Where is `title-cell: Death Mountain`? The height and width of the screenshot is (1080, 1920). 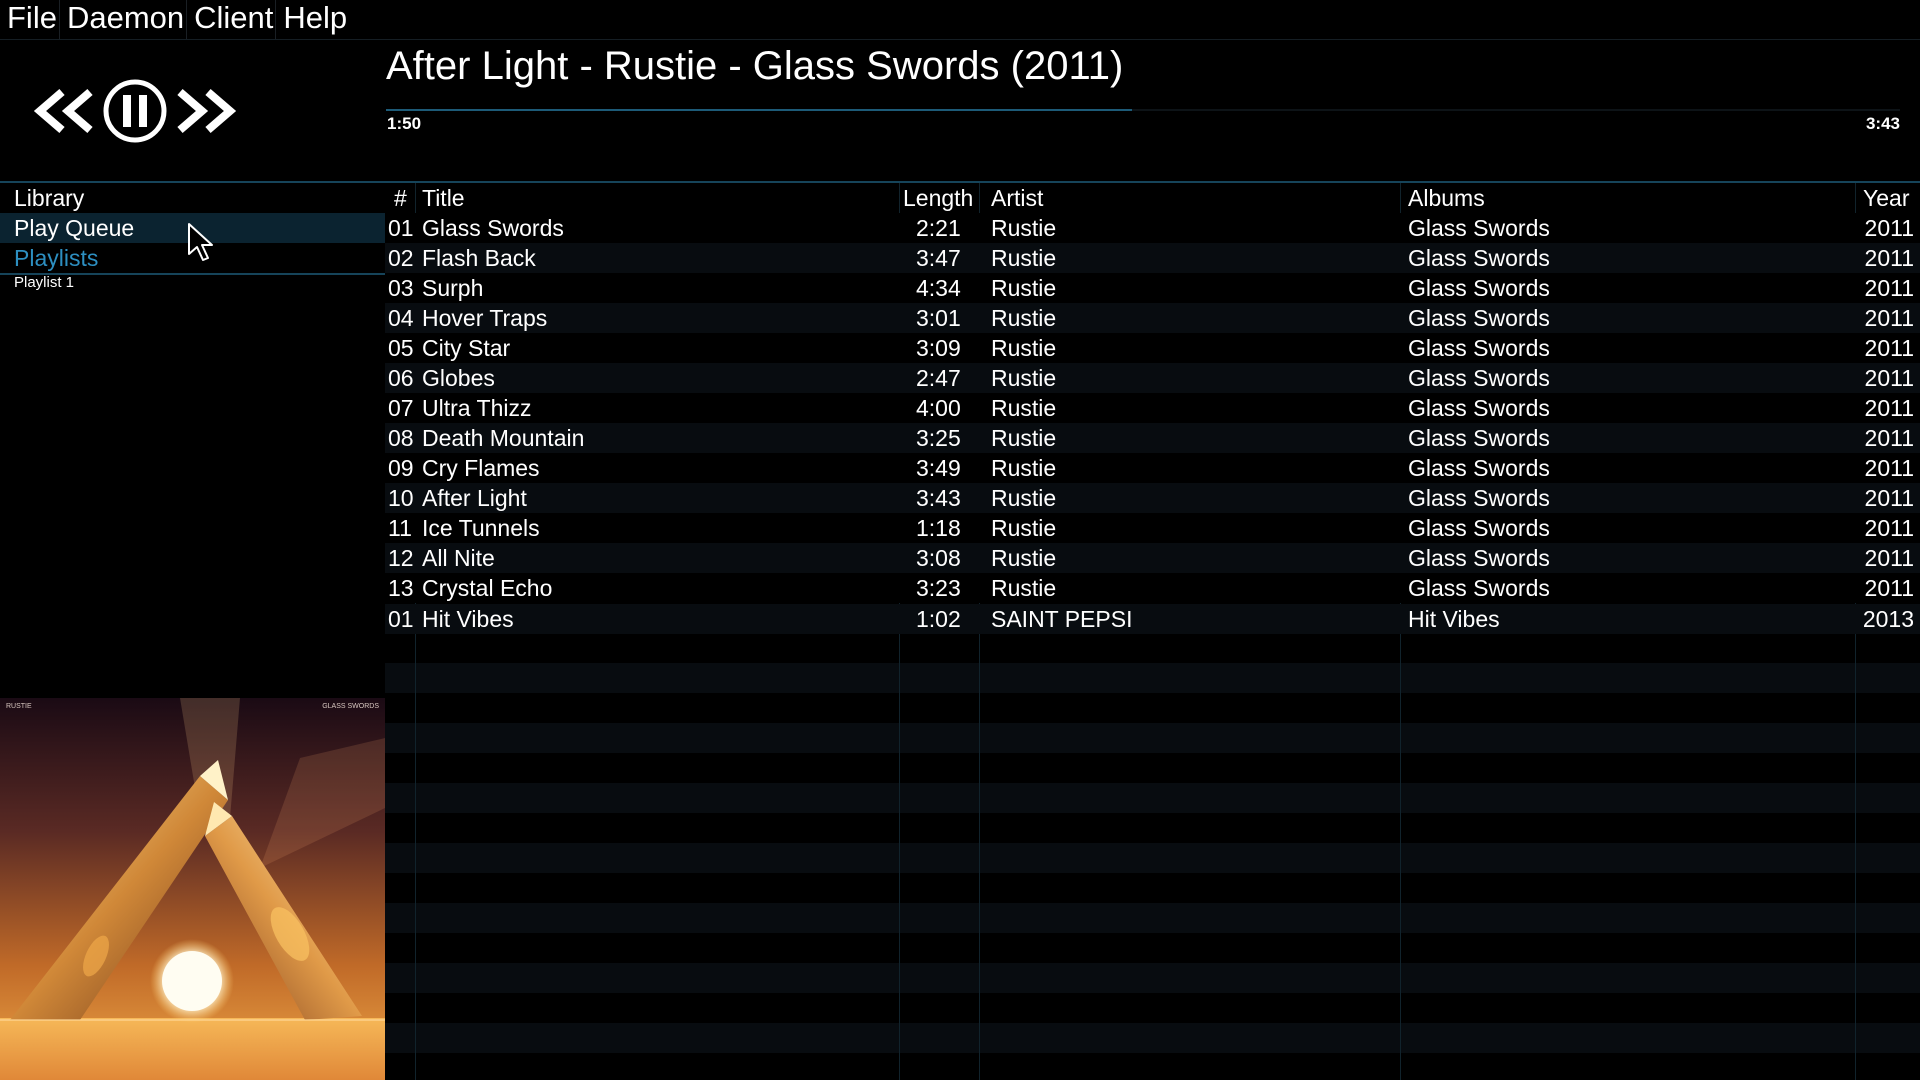
title-cell: Death Mountain is located at coordinates (503, 438).